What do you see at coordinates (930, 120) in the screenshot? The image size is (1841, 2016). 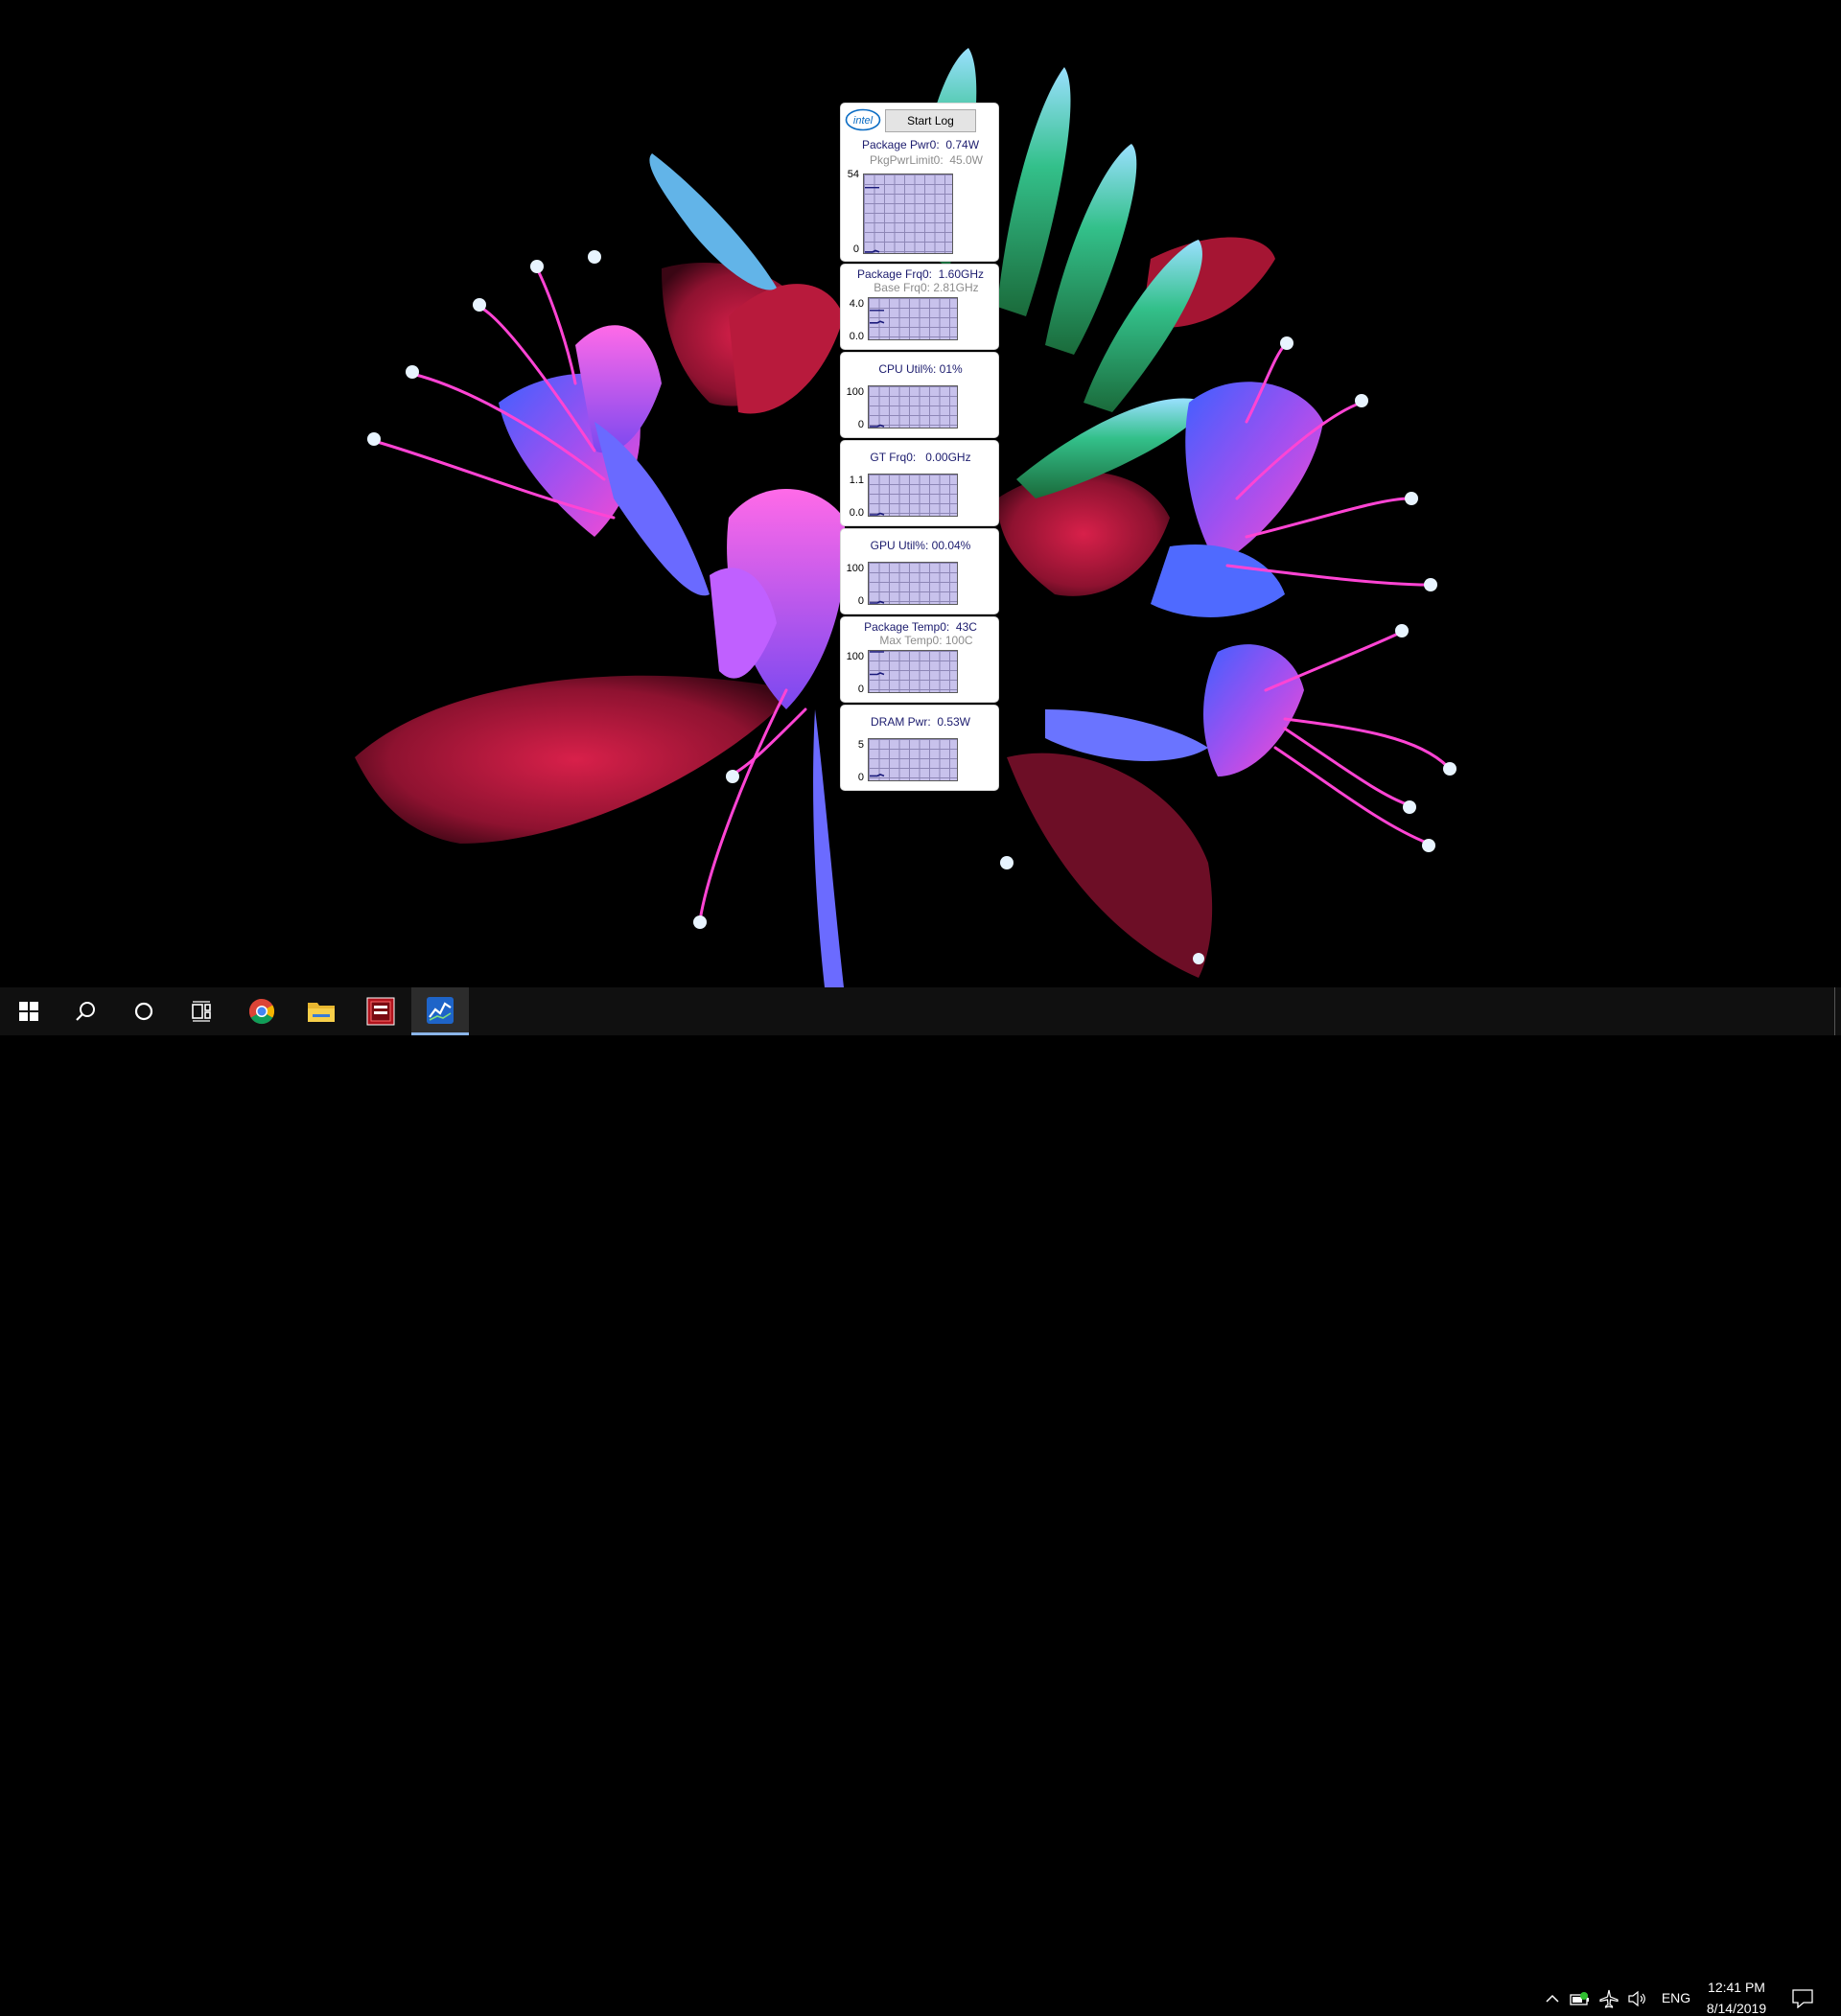 I see `start-log-button: Start Log` at bounding box center [930, 120].